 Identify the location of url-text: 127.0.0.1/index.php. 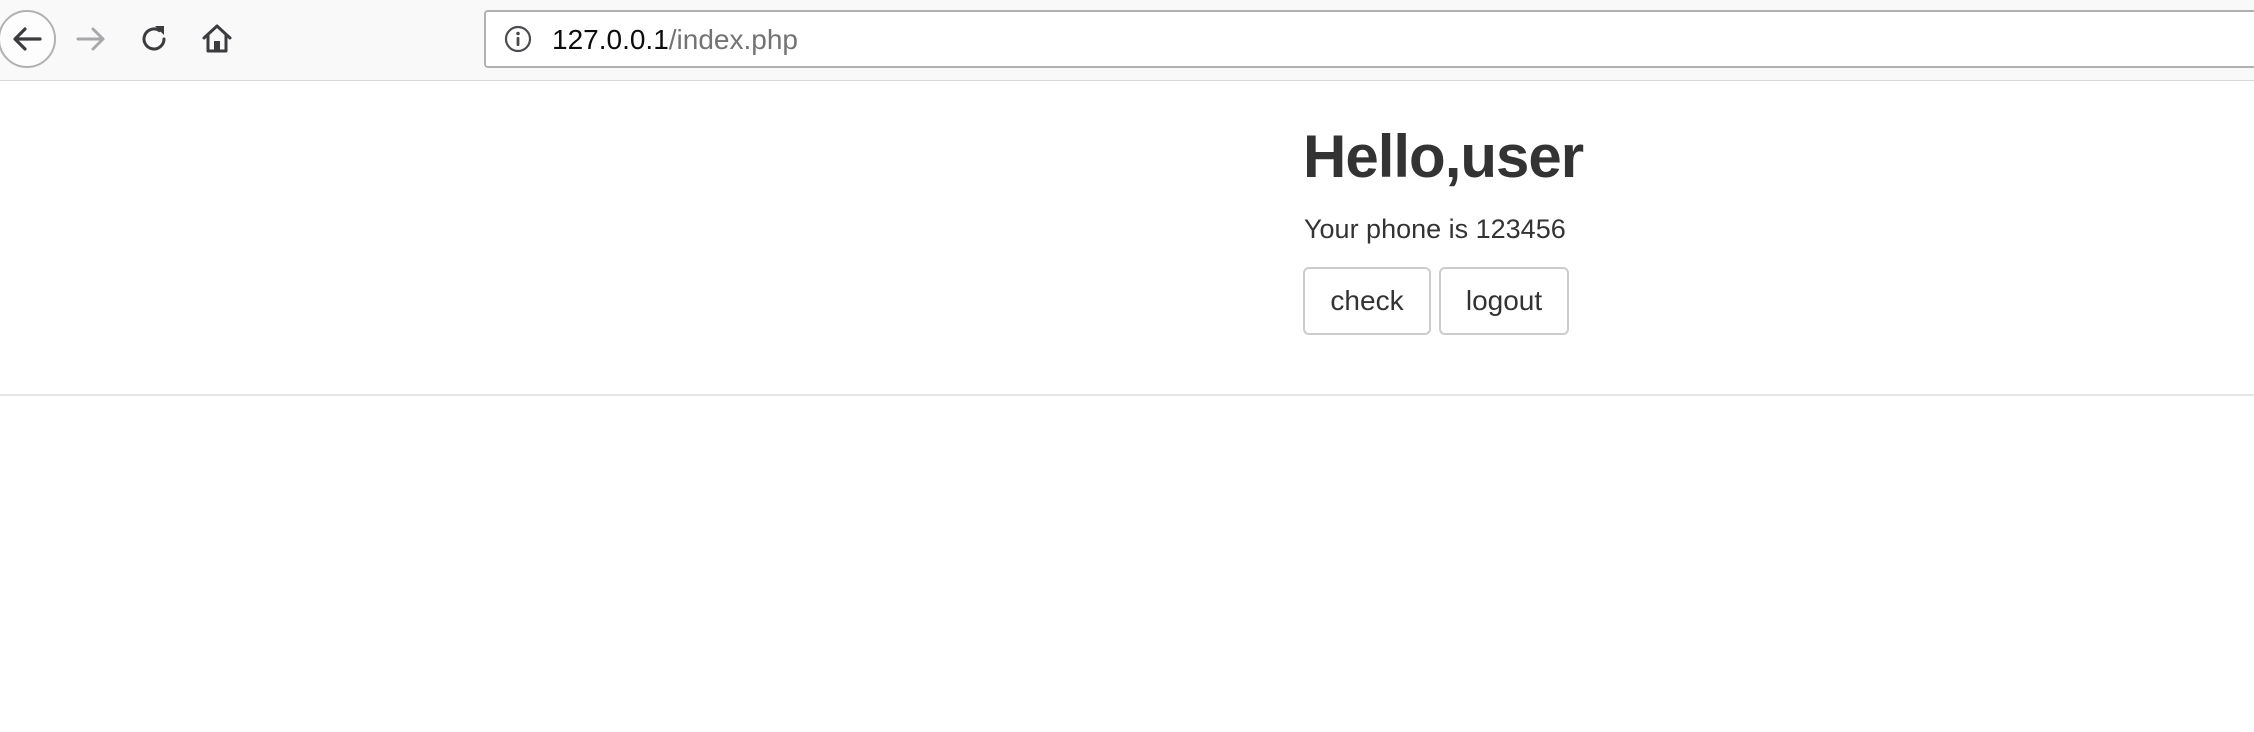
(675, 40).